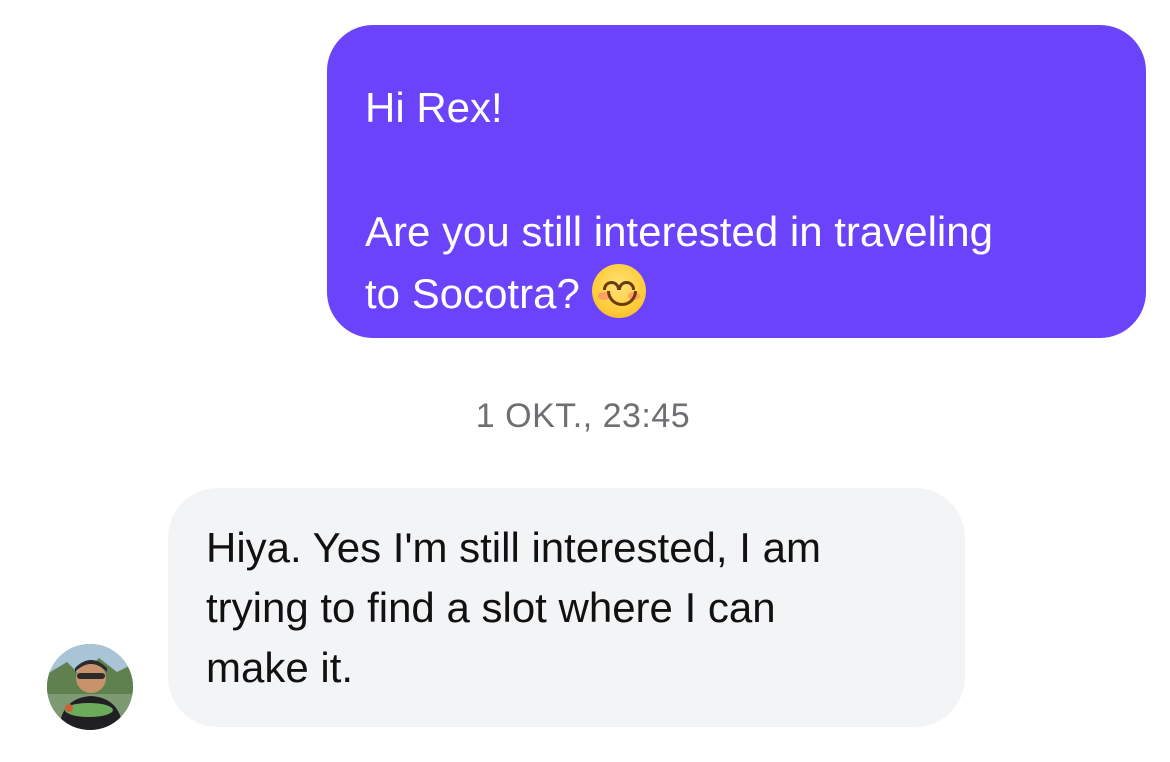  What do you see at coordinates (583, 416) in the screenshot?
I see `message-timestamp: 1 OKT., 23:45` at bounding box center [583, 416].